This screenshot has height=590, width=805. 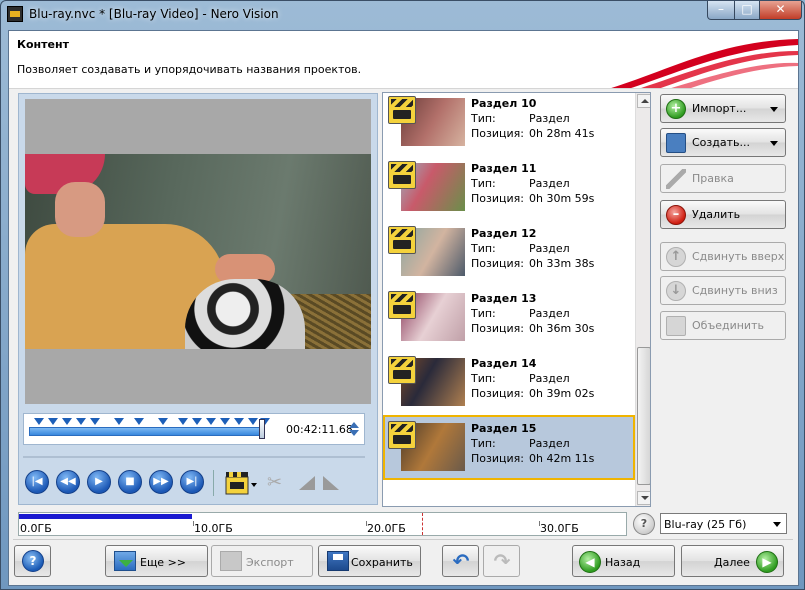 I want to click on timeline-scrubber-handle, so click(x=262, y=429).